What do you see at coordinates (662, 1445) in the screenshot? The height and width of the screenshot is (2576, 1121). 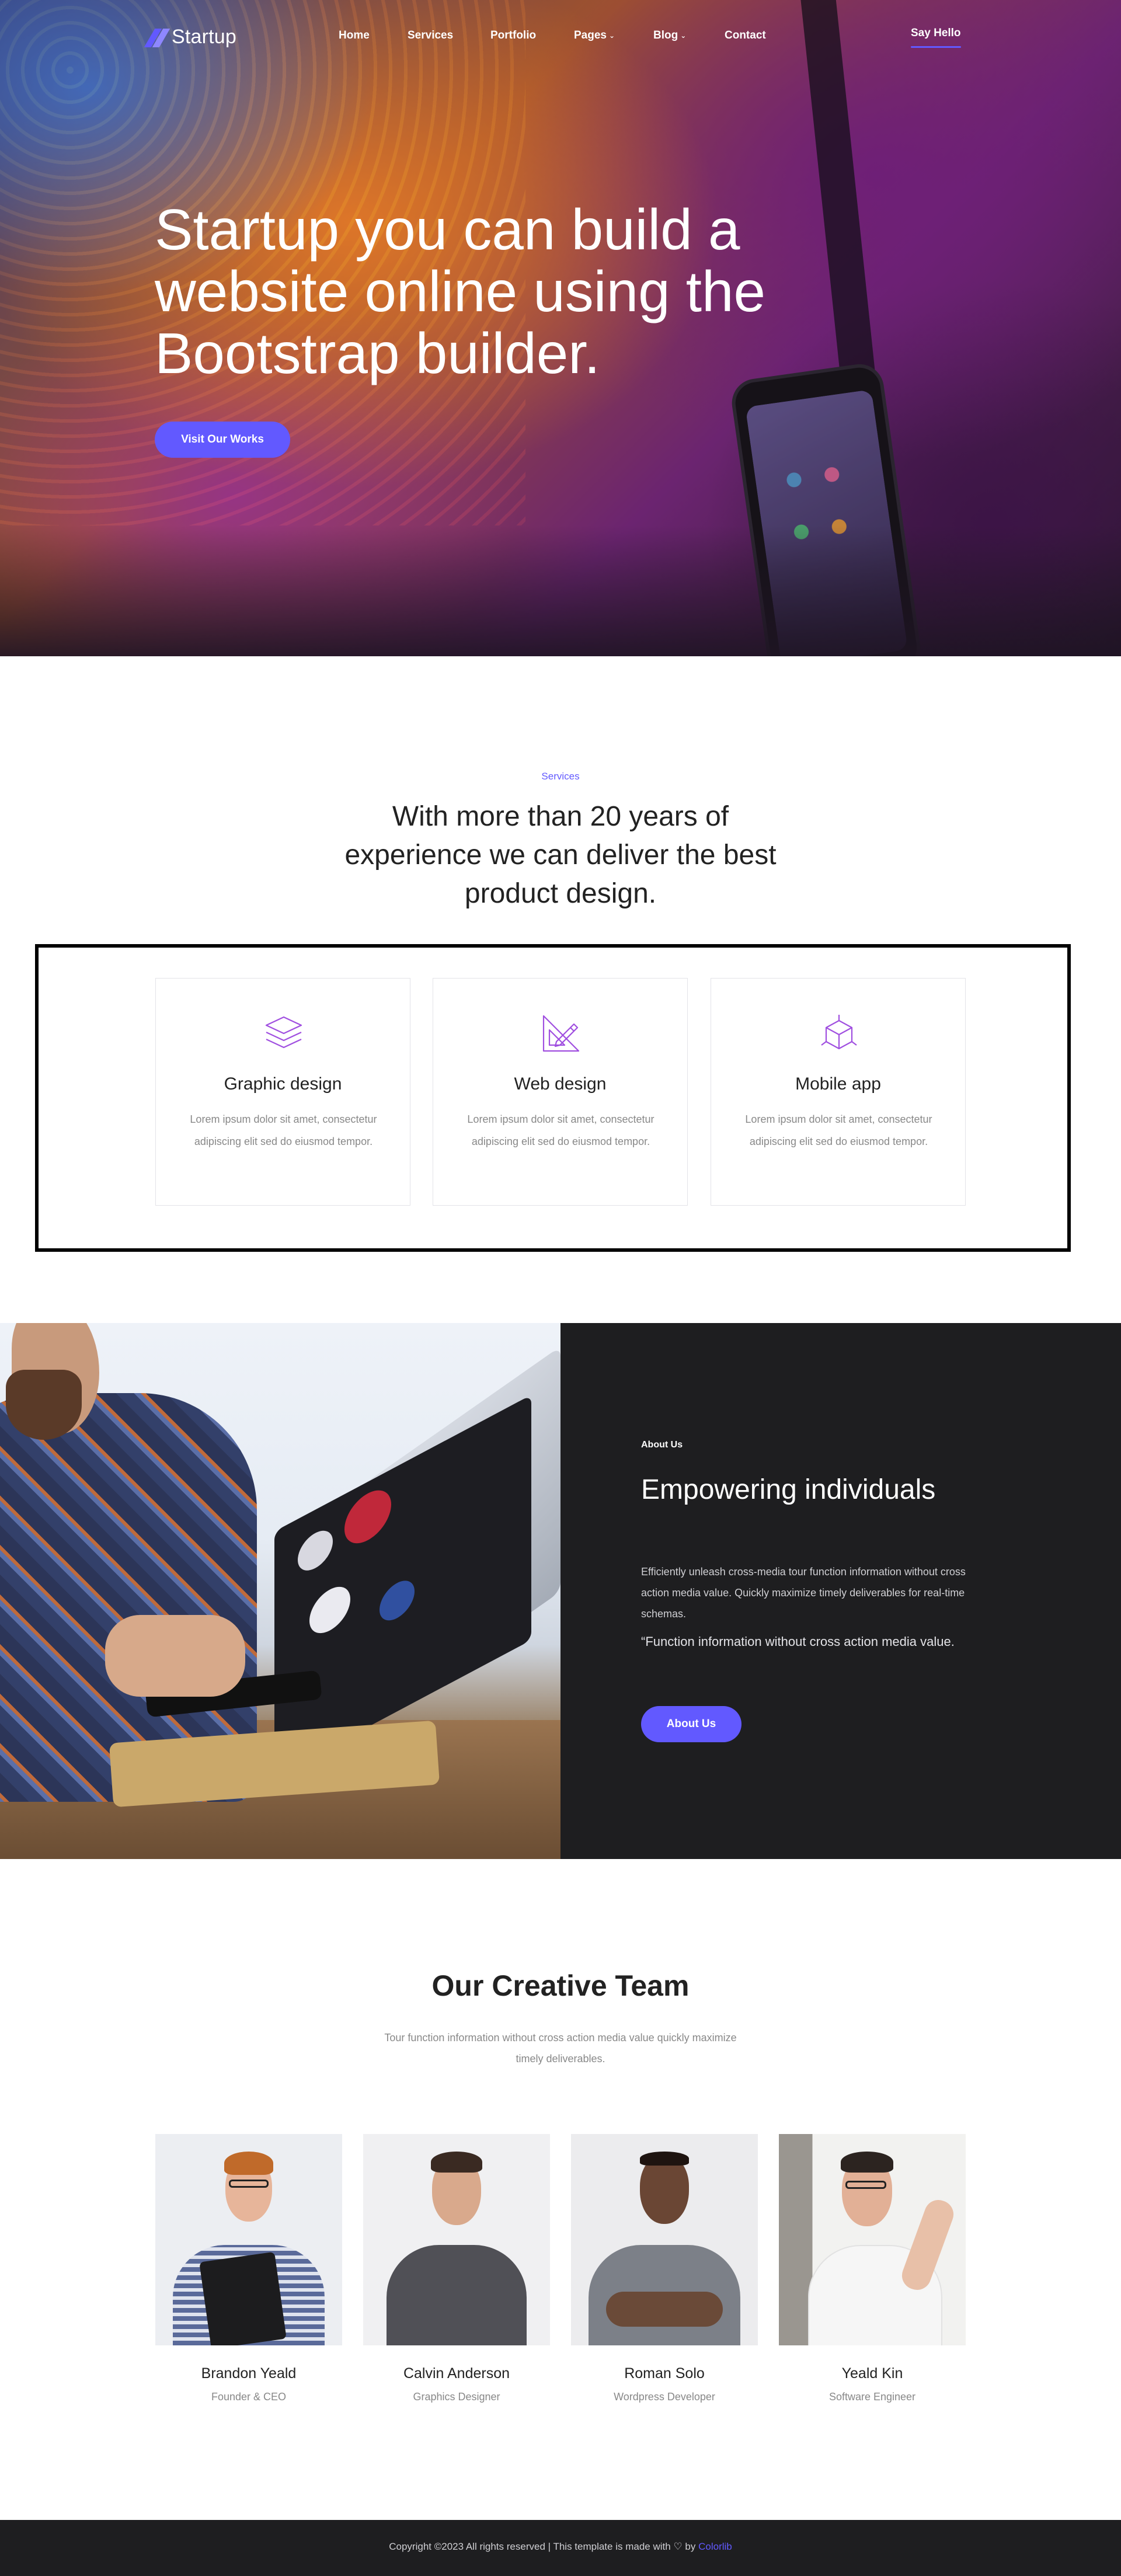 I see `about-eyebrow: About Us` at bounding box center [662, 1445].